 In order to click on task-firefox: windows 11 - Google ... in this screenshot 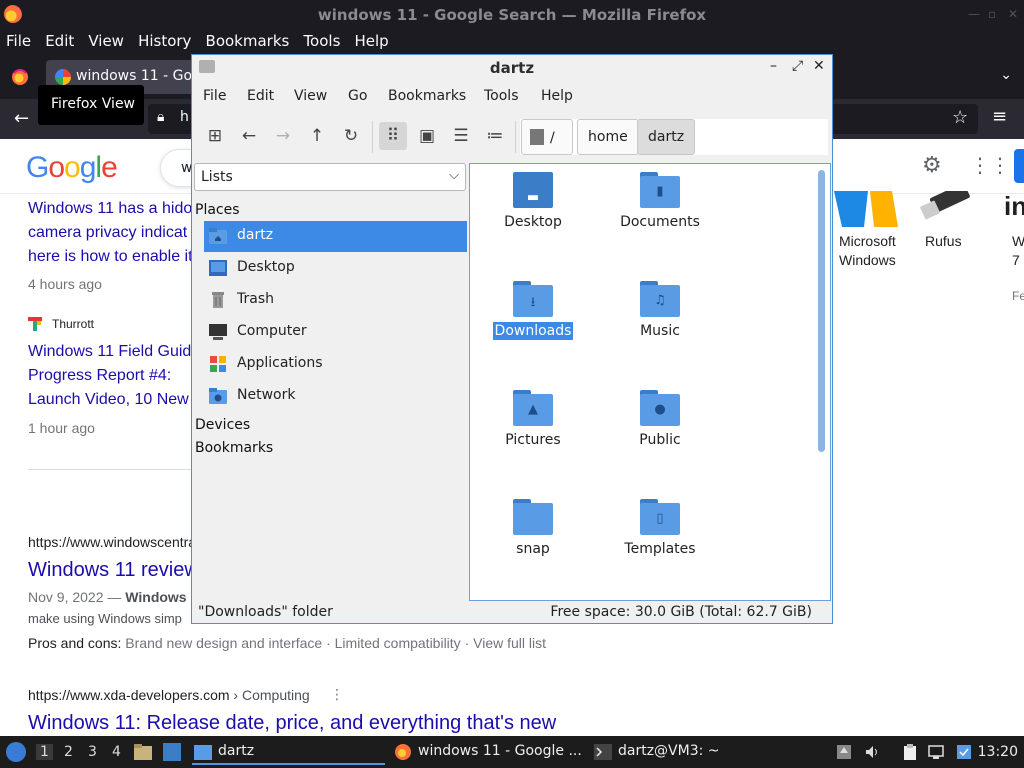, I will do `click(487, 752)`.